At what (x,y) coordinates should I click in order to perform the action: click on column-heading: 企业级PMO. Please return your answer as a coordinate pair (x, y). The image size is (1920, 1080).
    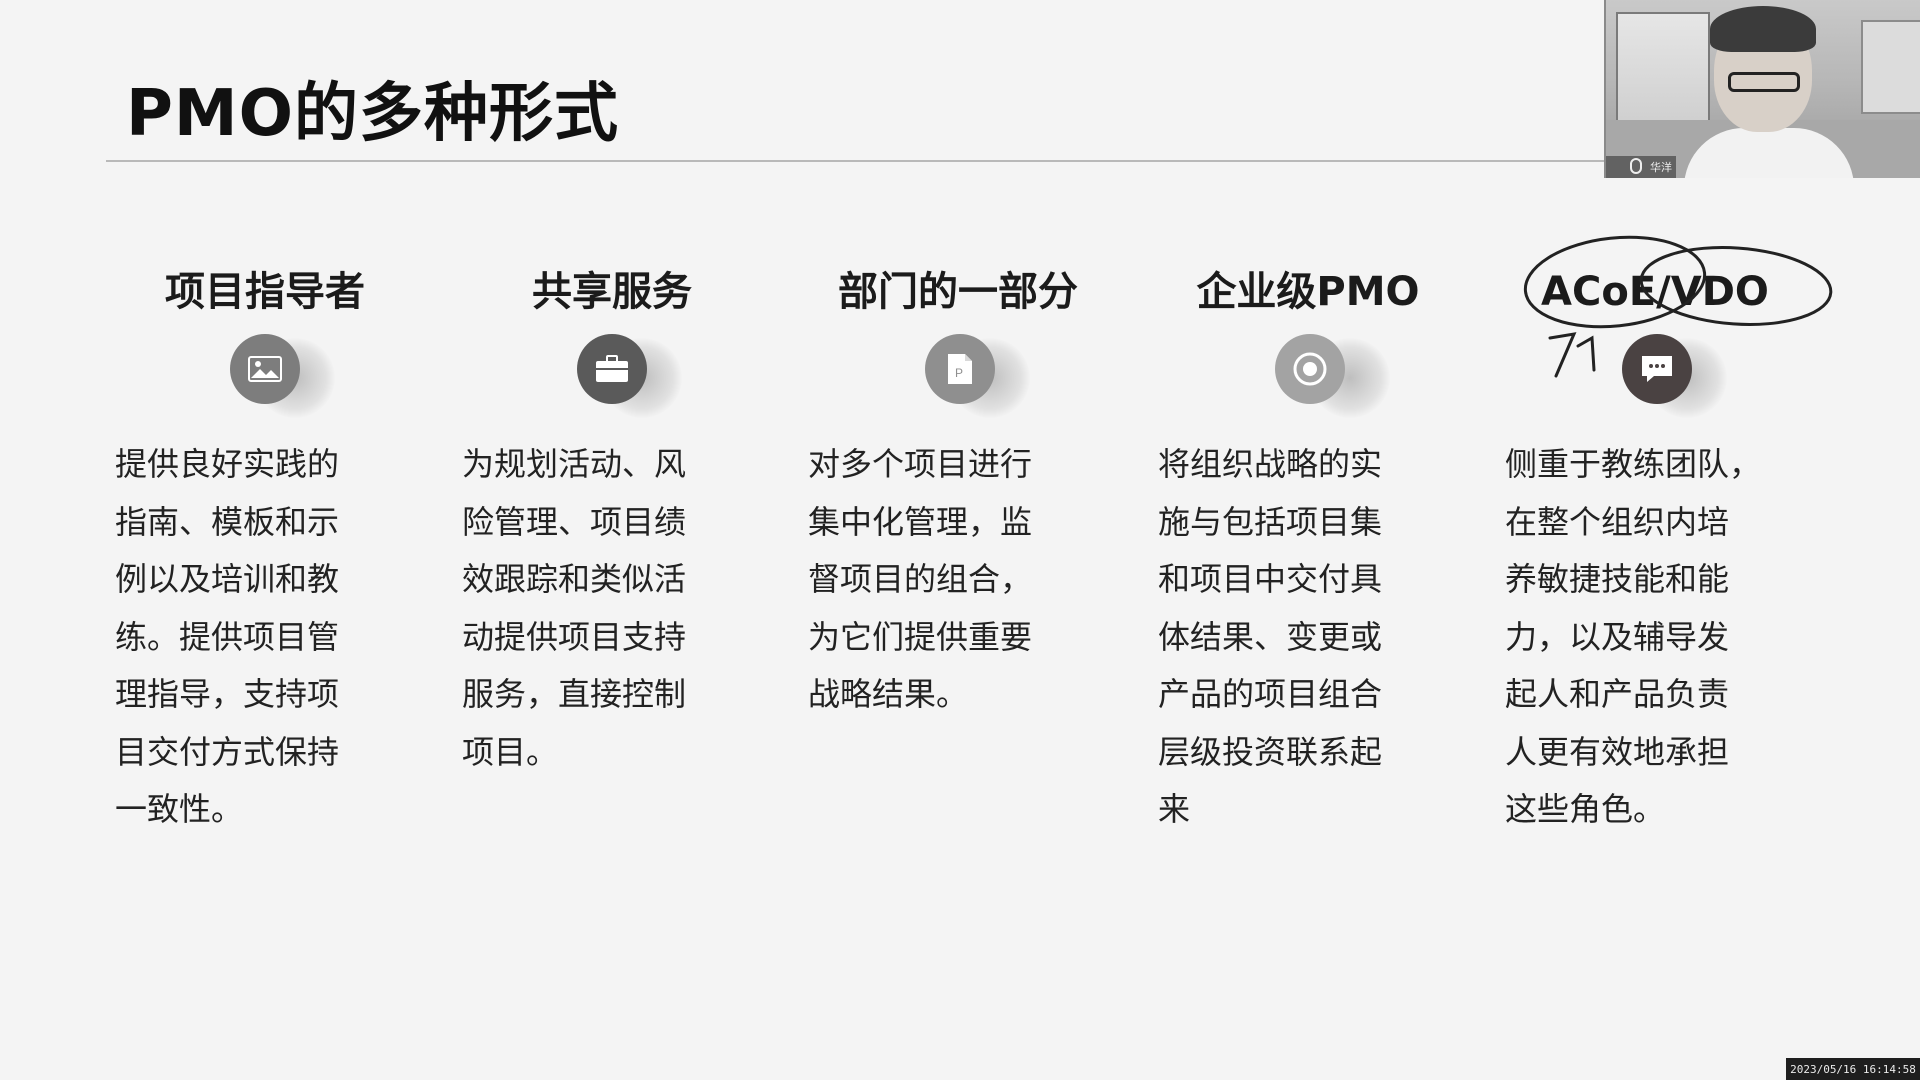
    Looking at the image, I should click on (1308, 292).